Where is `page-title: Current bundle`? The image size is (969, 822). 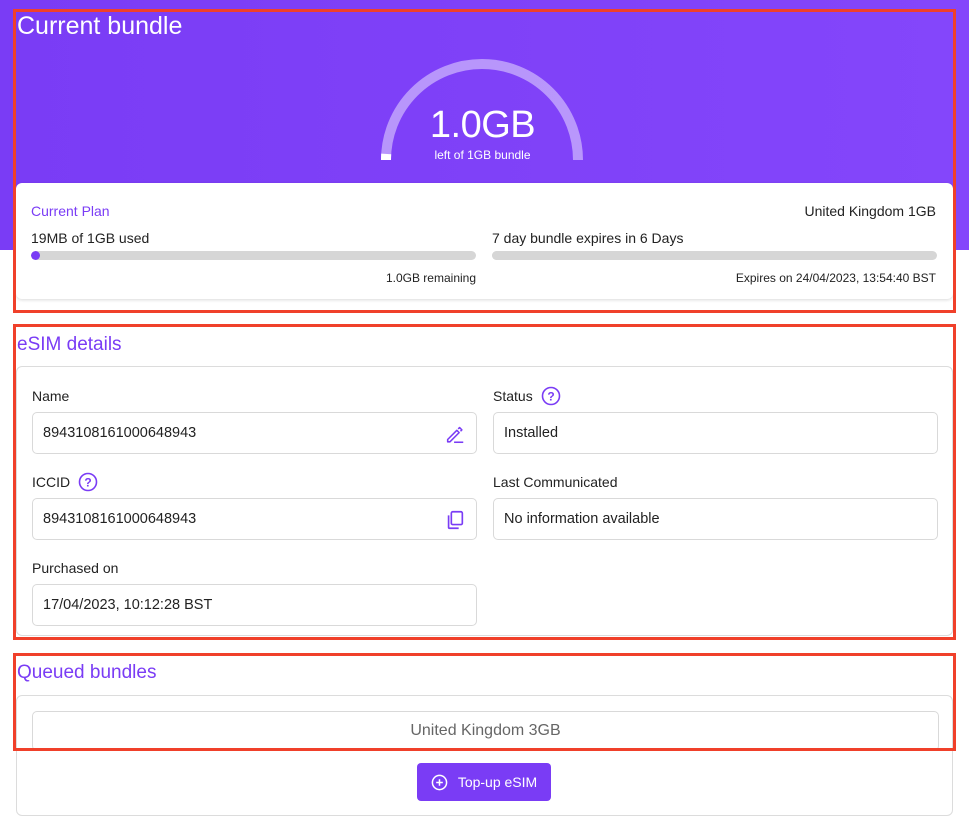
page-title: Current bundle is located at coordinates (100, 26).